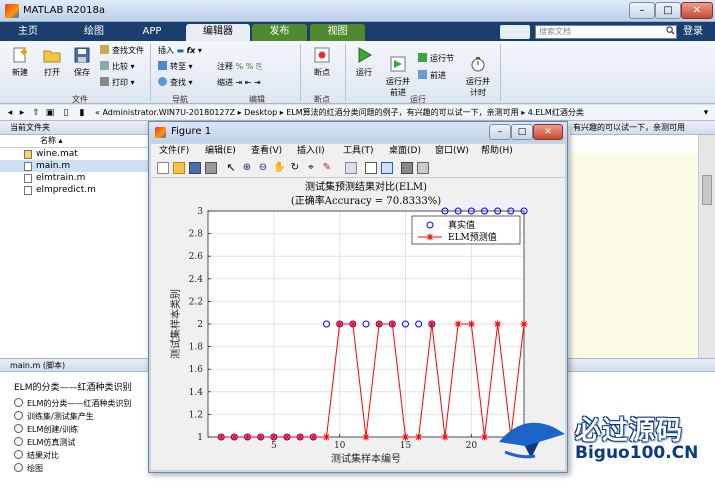 The height and width of the screenshot is (500, 715). I want to click on advance-button: 前进, so click(432, 75).